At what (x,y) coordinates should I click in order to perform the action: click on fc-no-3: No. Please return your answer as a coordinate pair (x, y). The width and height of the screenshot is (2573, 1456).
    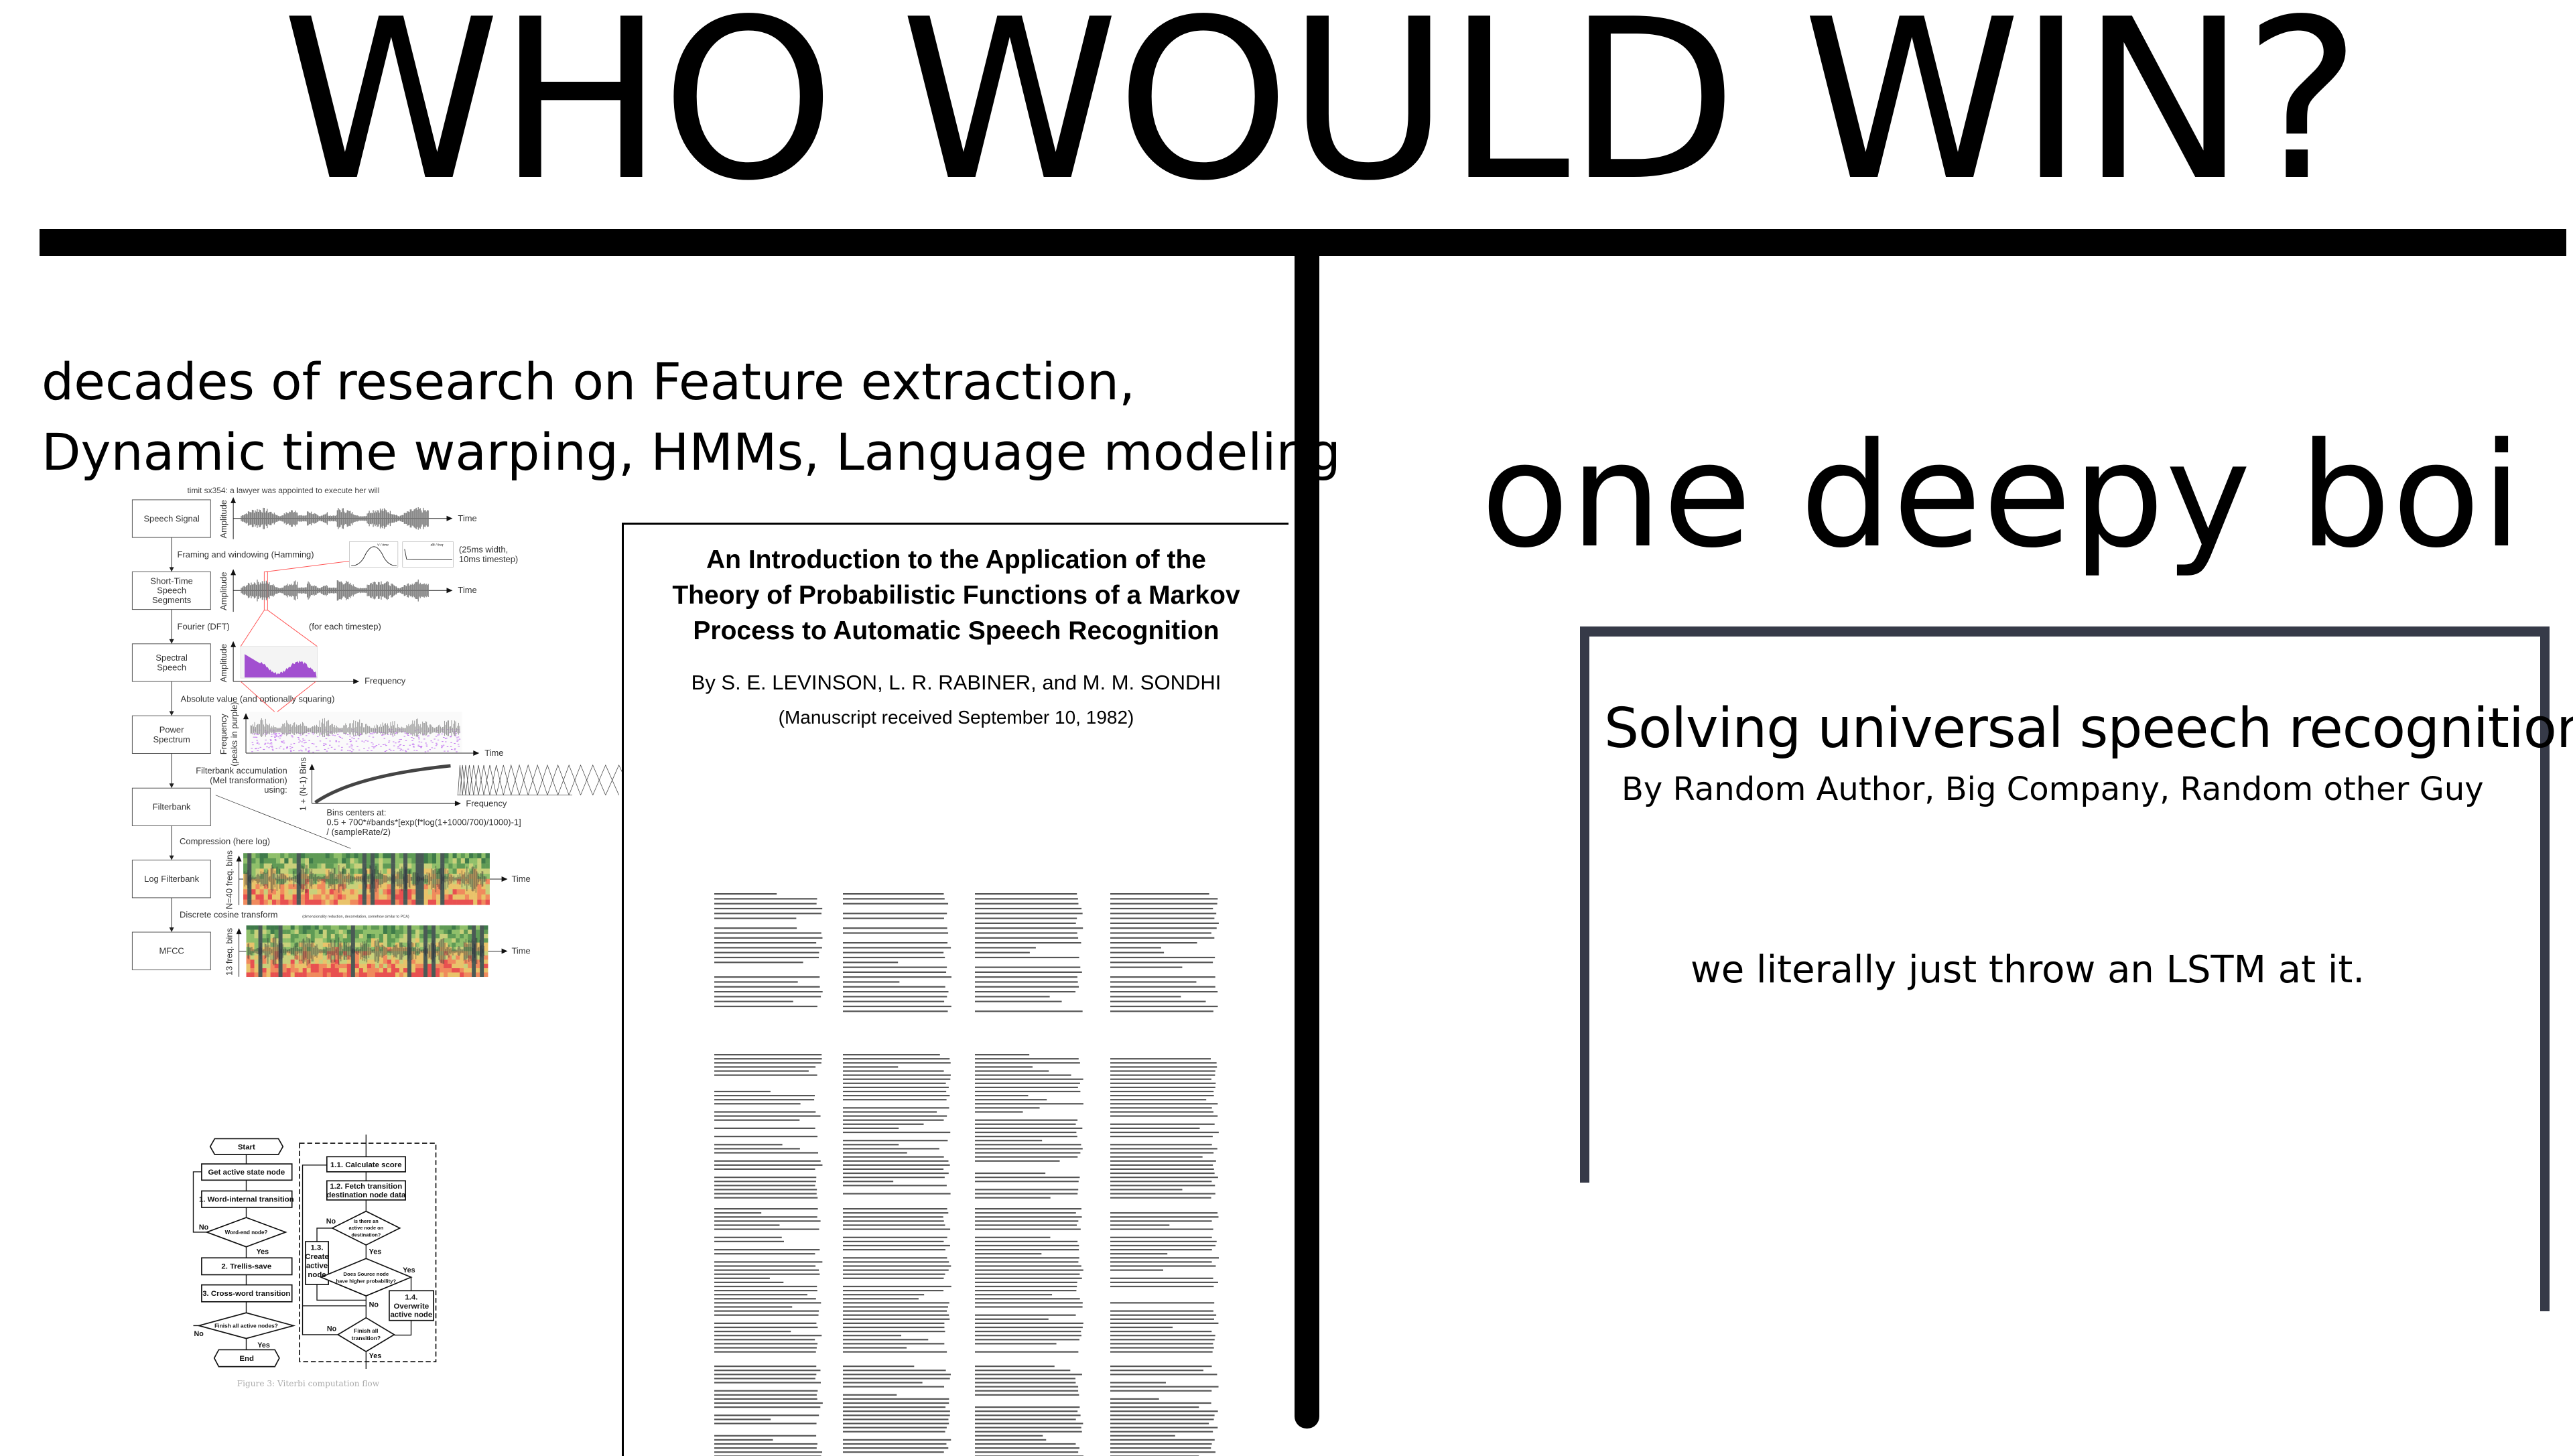
    Looking at the image, I should click on (331, 1221).